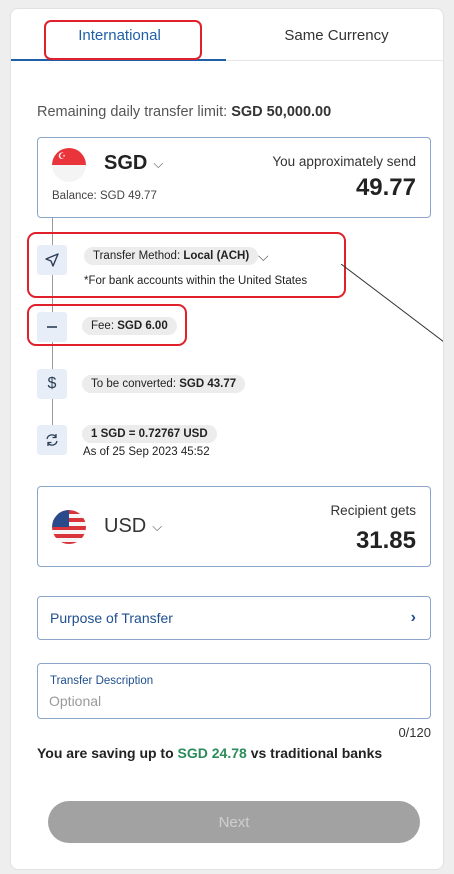 The image size is (454, 874). I want to click on transfer-description-field: Transfer Description, so click(234, 691).